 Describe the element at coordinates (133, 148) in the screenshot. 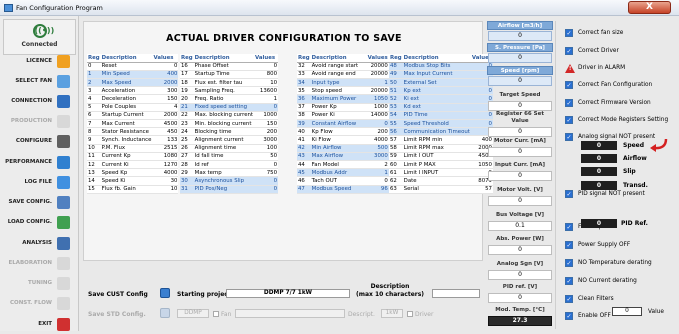

I see `table-row: 10 P.M. Flux 2515` at that location.